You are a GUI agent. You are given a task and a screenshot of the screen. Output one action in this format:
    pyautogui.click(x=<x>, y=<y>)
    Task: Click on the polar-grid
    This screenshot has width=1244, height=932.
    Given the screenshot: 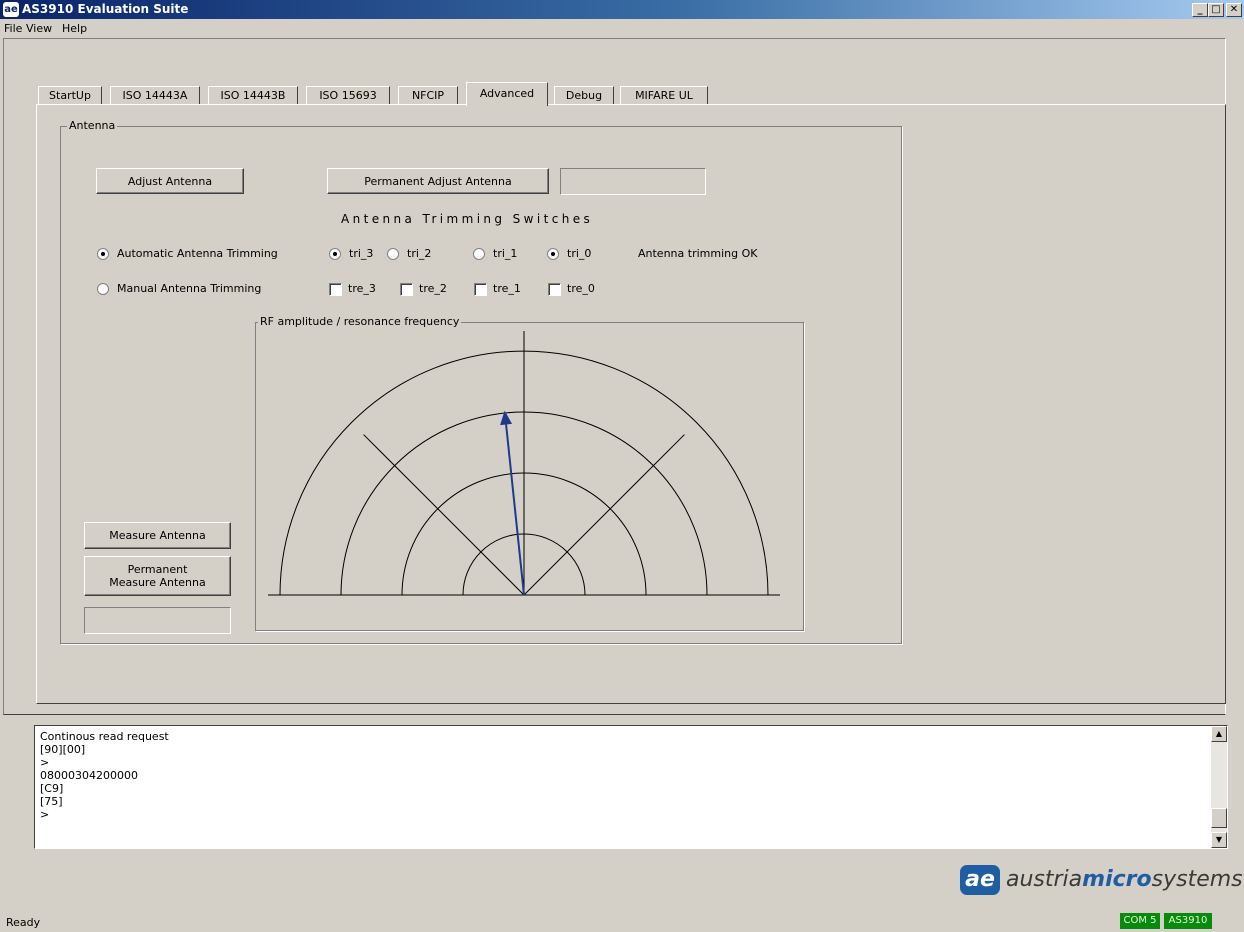 What is the action you would take?
    pyautogui.click(x=524, y=463)
    